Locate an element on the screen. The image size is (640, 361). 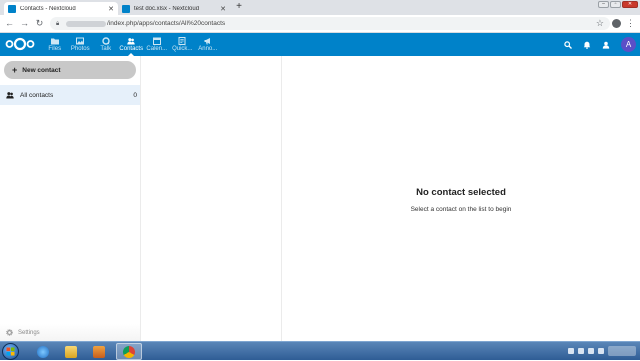
start-button is located at coordinates (10, 351).